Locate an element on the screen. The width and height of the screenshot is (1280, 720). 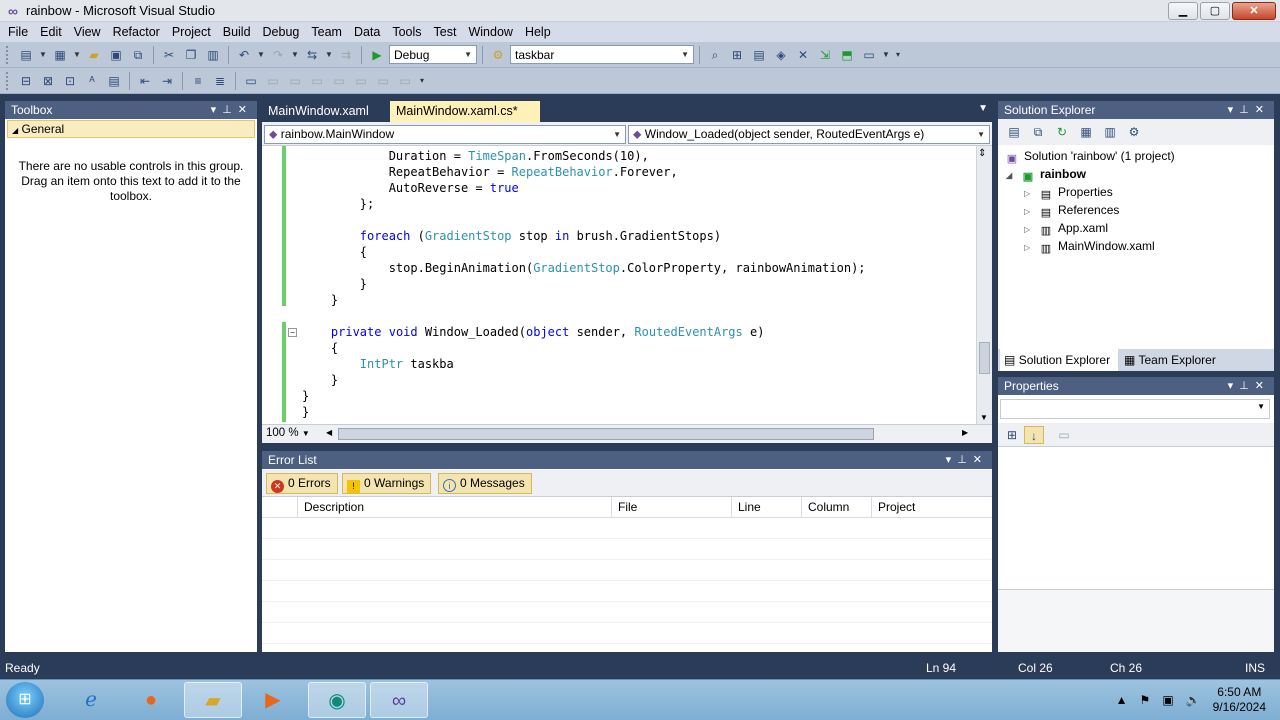
start-page-icon: ⇲ is located at coordinates (825, 55).